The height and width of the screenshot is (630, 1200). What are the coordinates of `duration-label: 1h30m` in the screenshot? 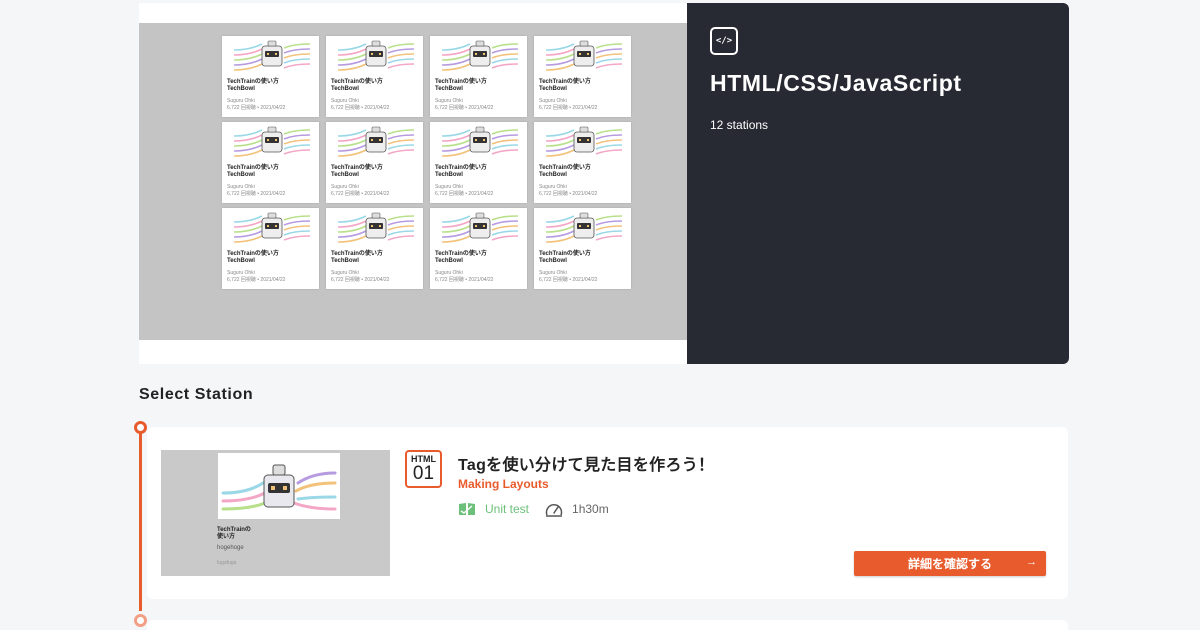 It's located at (590, 509).